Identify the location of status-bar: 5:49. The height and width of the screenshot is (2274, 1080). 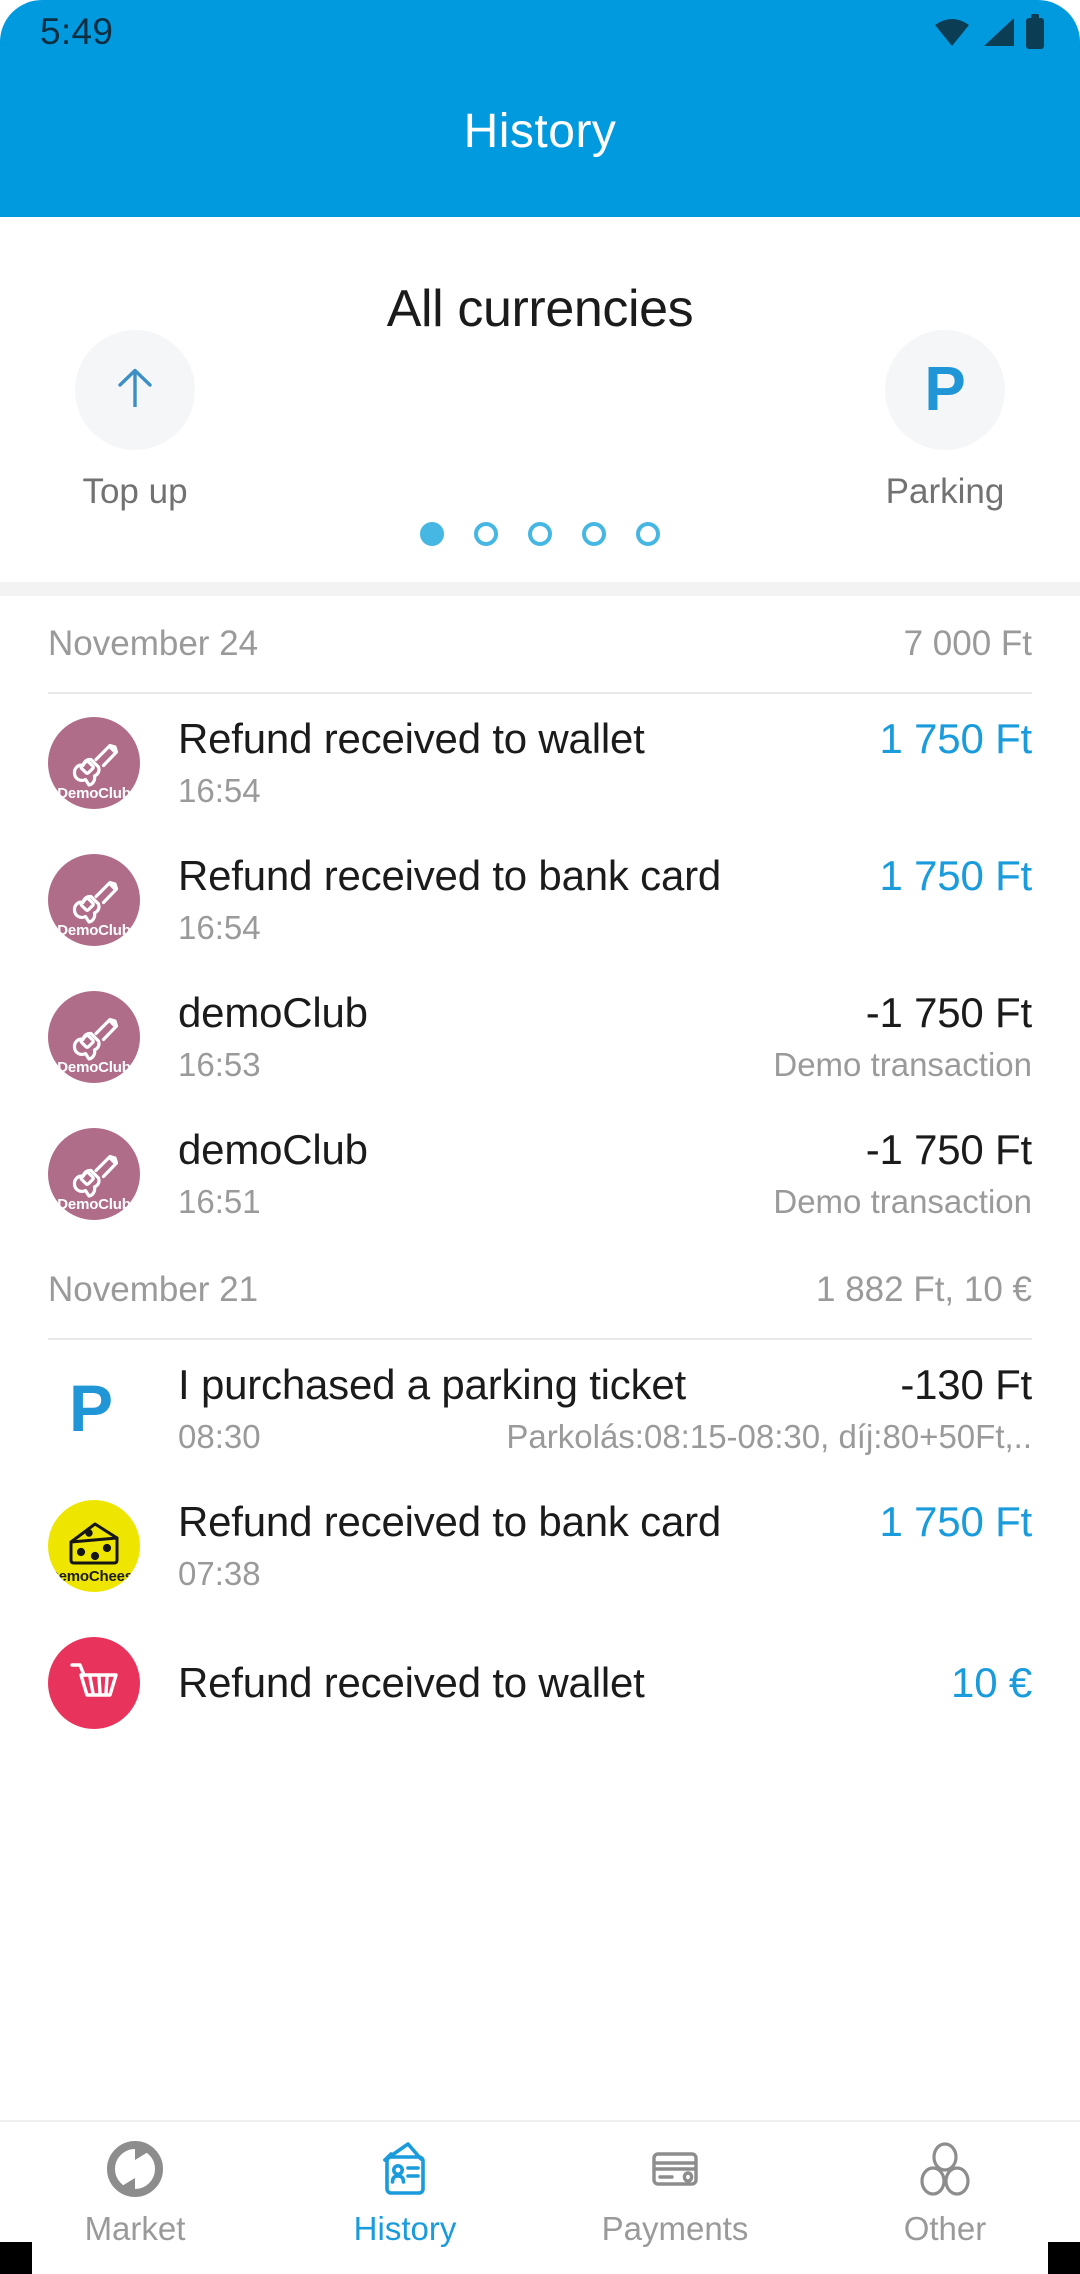
(540, 32).